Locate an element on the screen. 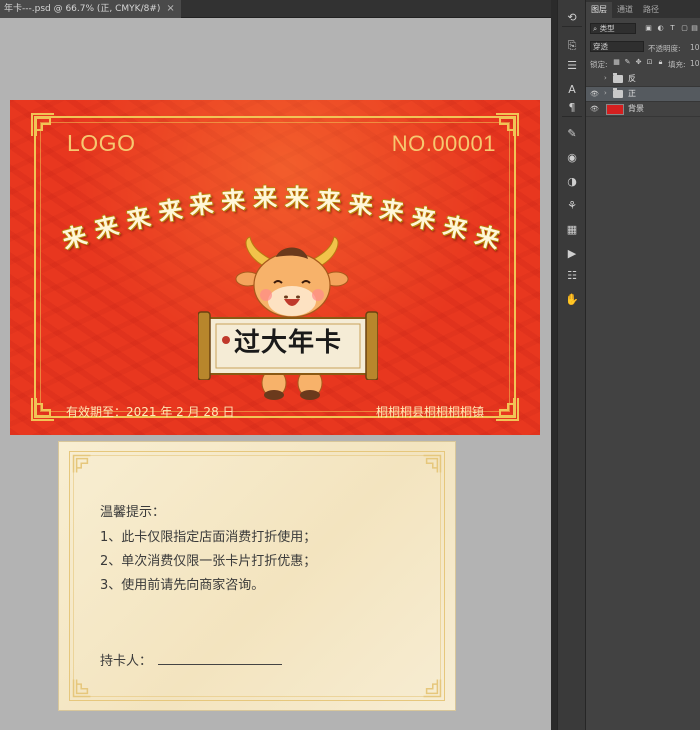  document-tab-title: 年卡---.psd @ 66.7% (正, CMYK/8#) is located at coordinates (82, 9).